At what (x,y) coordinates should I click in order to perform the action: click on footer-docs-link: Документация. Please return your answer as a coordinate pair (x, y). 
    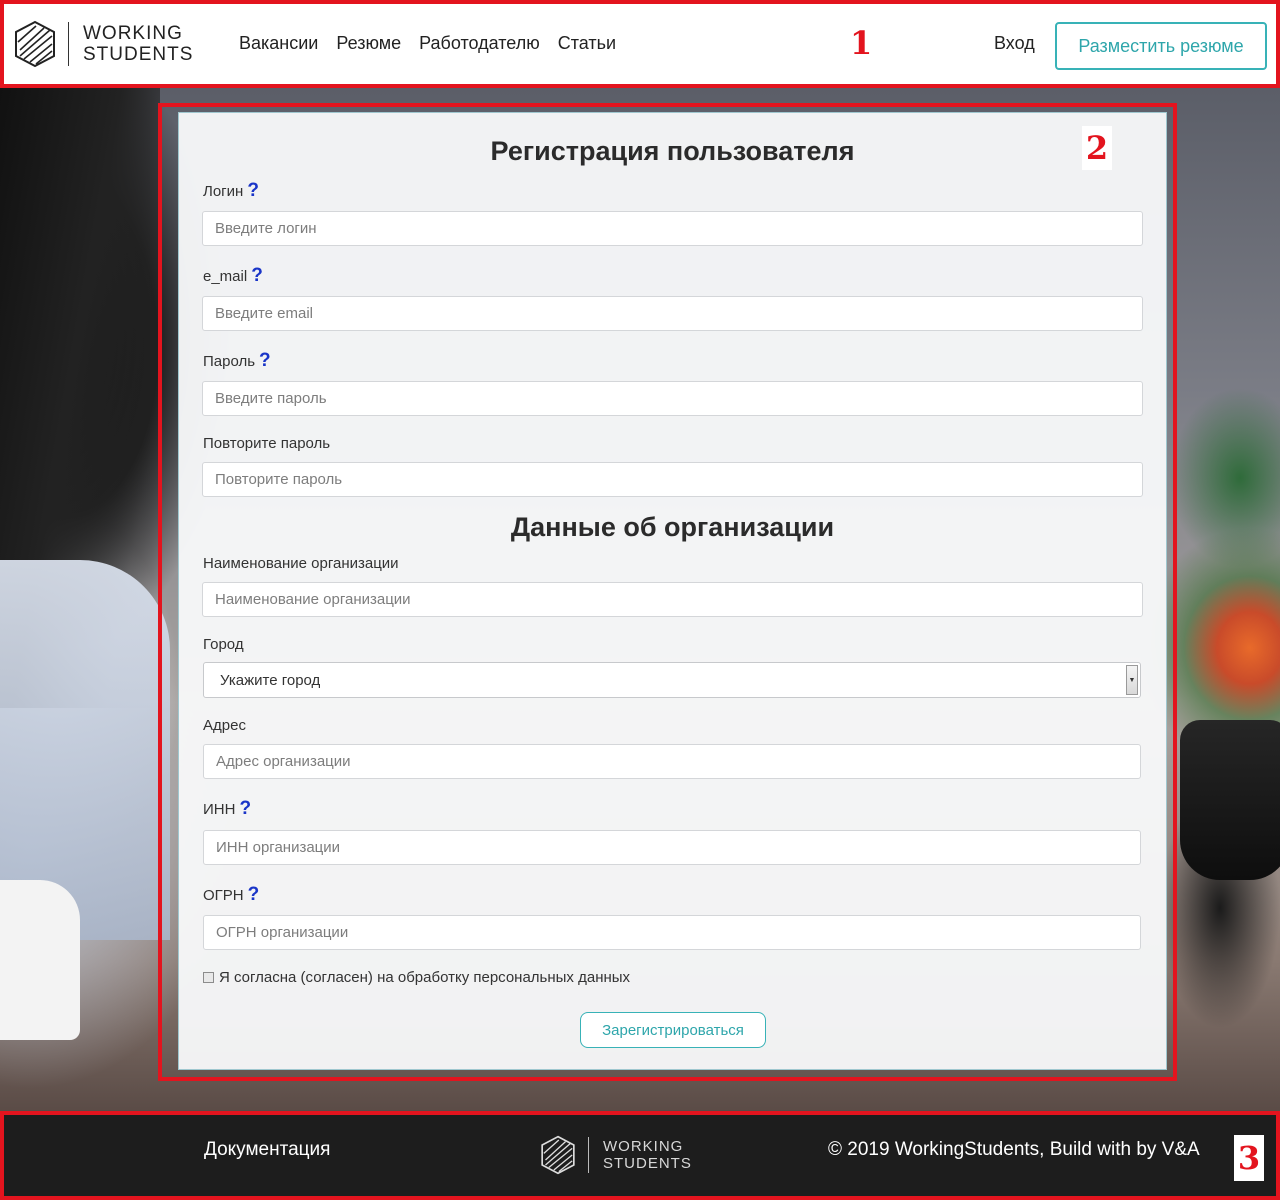
    Looking at the image, I should click on (267, 1150).